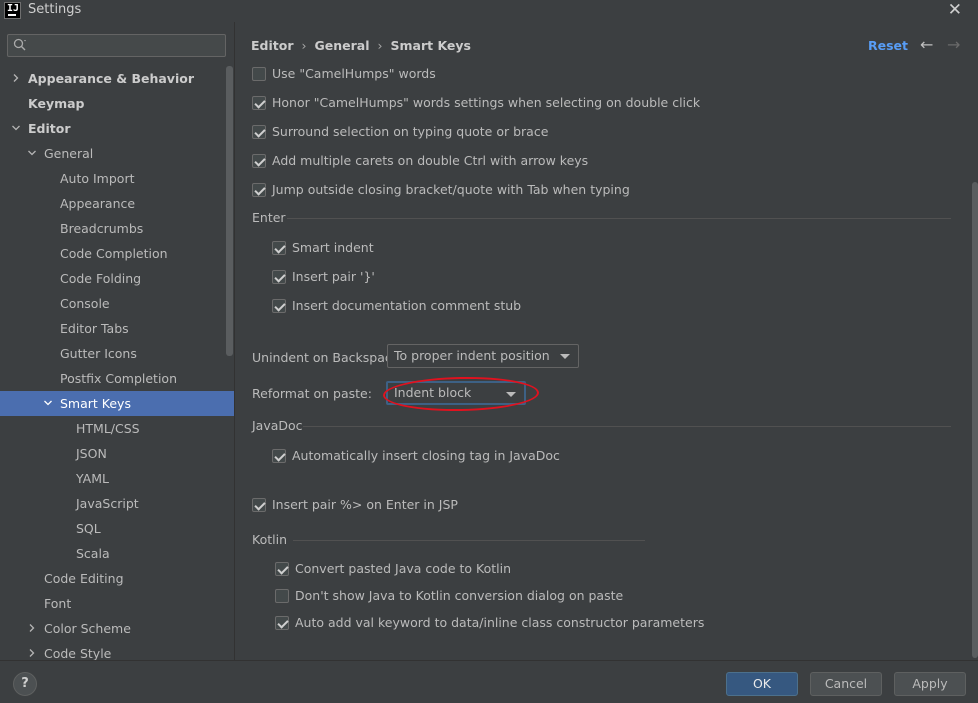 The height and width of the screenshot is (703, 978). I want to click on sidebar-item-smart-keys: Smart Keys, so click(117, 403).